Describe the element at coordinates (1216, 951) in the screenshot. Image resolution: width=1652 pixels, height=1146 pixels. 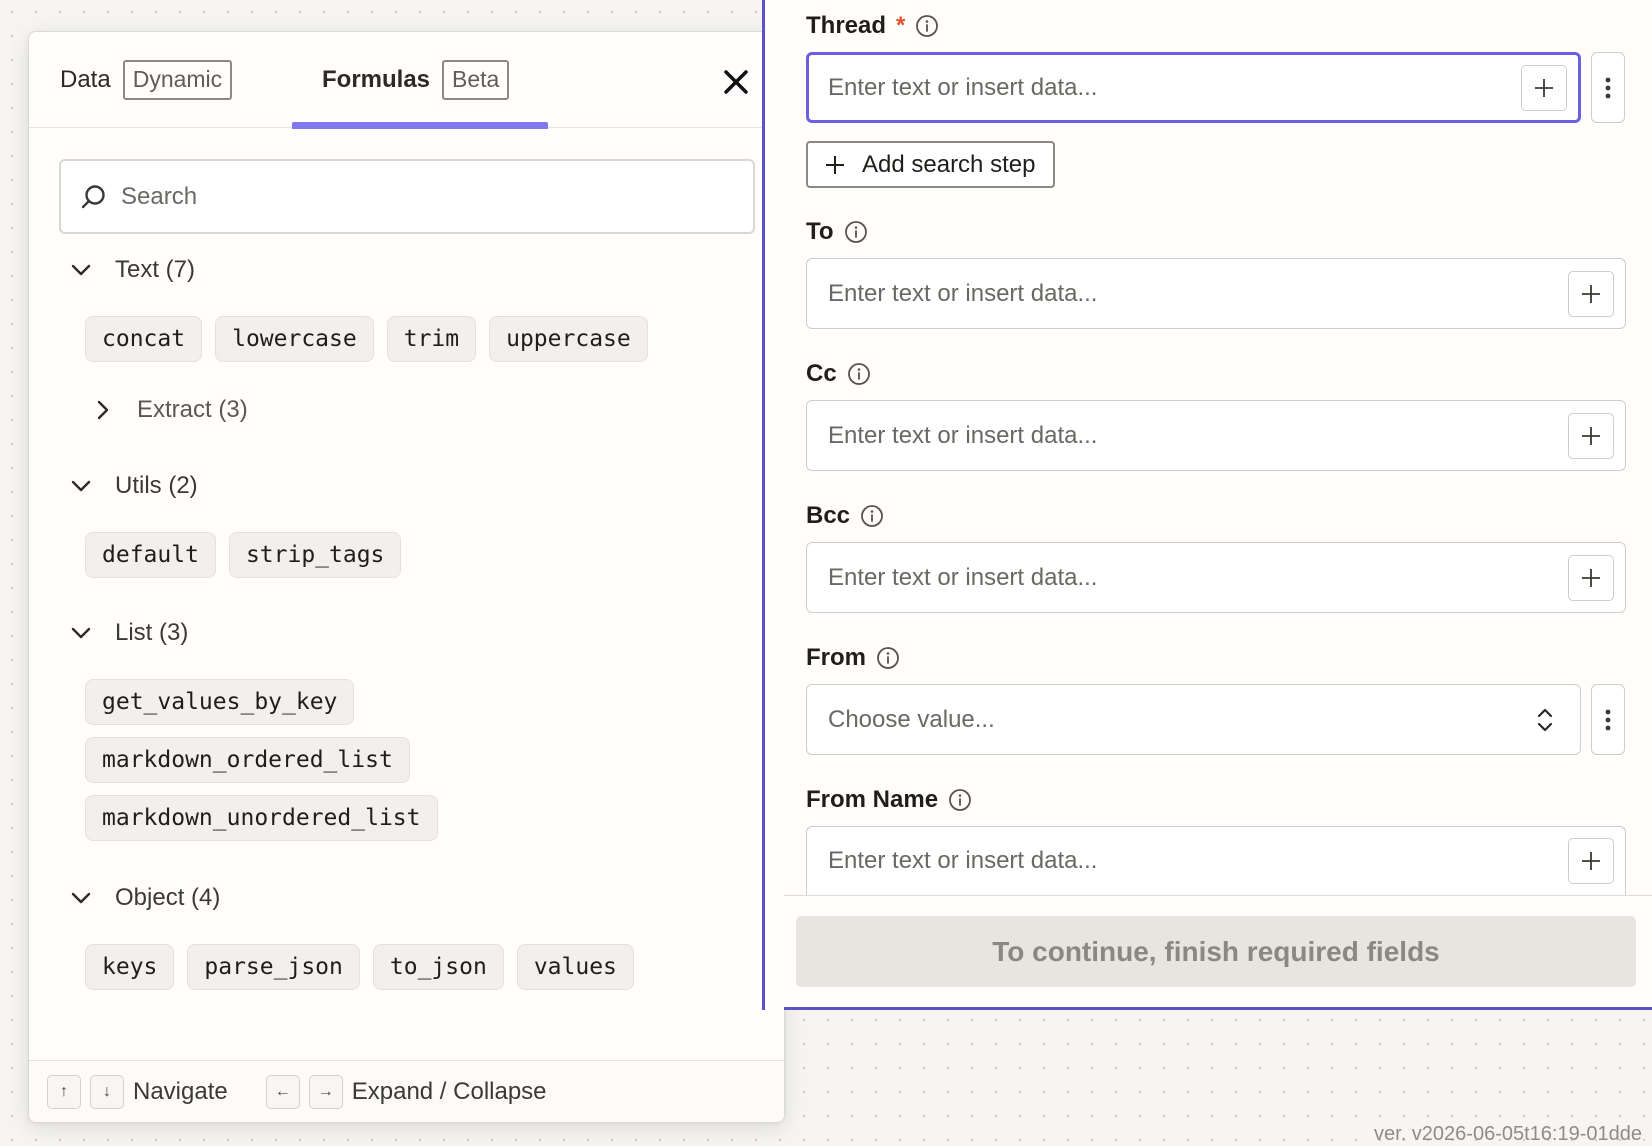
I see `continue-button: To continue, finish required fields` at that location.